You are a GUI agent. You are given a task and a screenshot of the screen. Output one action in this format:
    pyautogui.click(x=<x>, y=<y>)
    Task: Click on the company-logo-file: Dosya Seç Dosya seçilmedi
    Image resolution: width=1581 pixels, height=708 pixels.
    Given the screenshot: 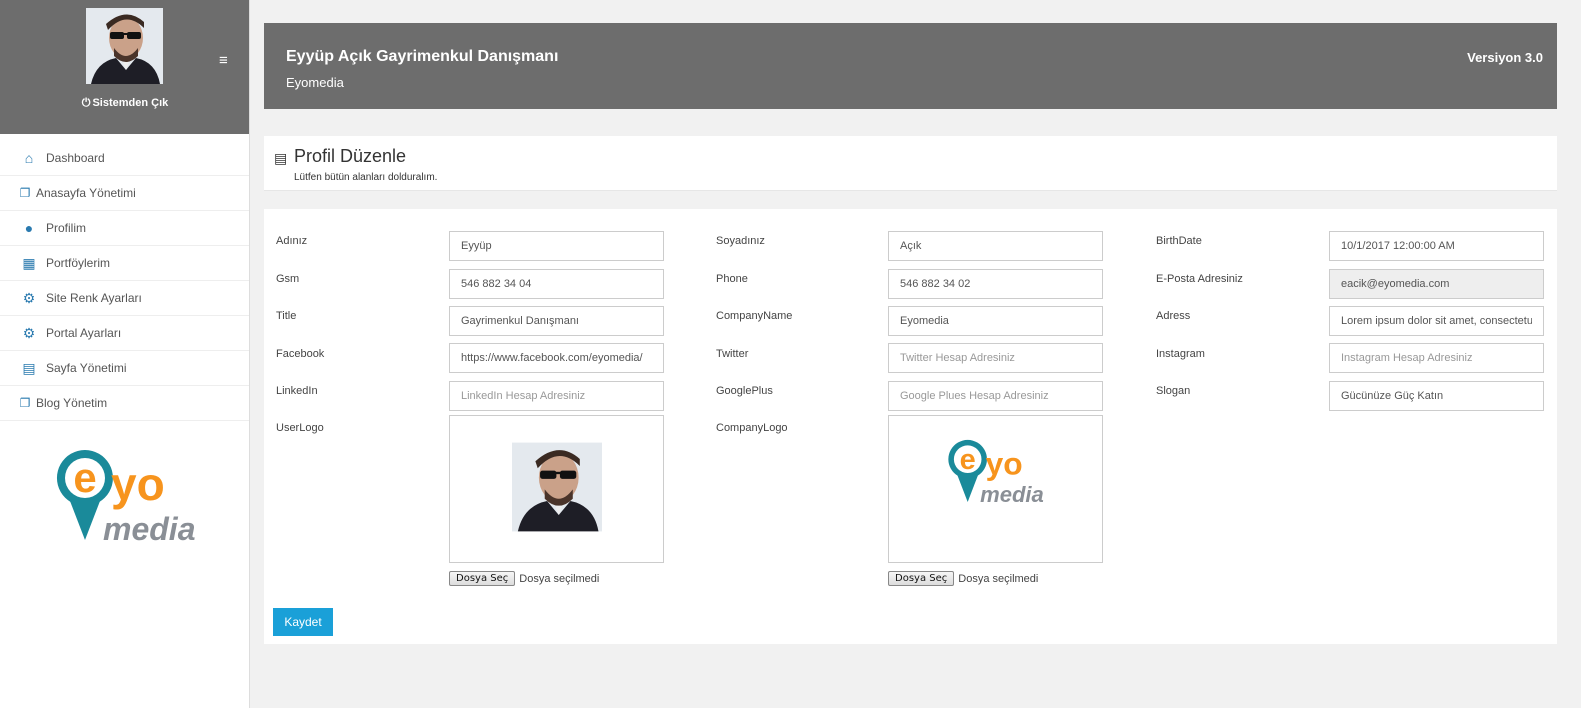 What is the action you would take?
    pyautogui.click(x=963, y=578)
    